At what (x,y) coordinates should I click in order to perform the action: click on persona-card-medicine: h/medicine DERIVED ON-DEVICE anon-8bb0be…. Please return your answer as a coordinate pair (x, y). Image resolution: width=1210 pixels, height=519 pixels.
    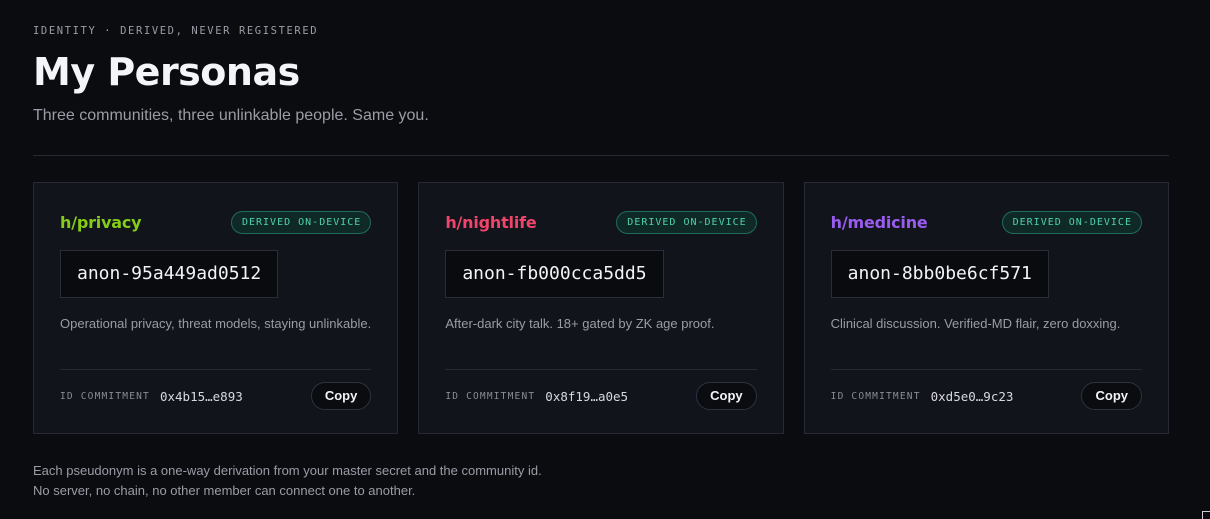
    Looking at the image, I should click on (986, 308).